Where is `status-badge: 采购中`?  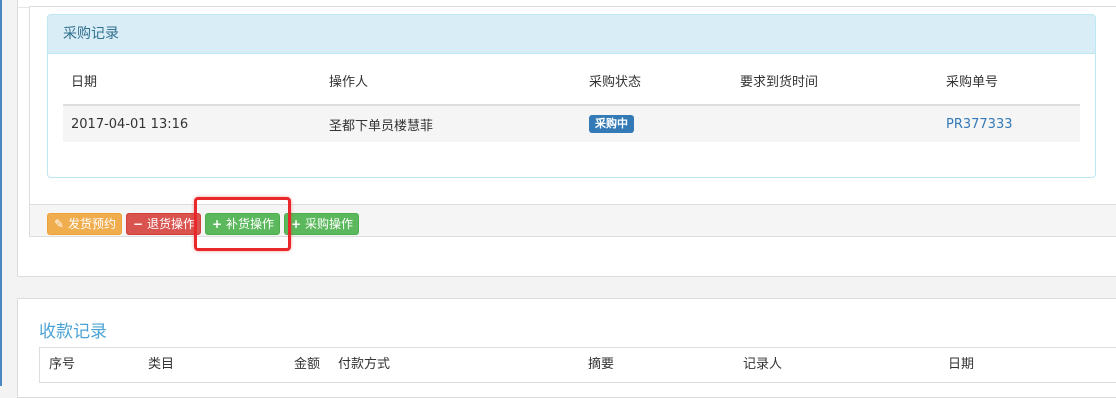 status-badge: 采购中 is located at coordinates (611, 124).